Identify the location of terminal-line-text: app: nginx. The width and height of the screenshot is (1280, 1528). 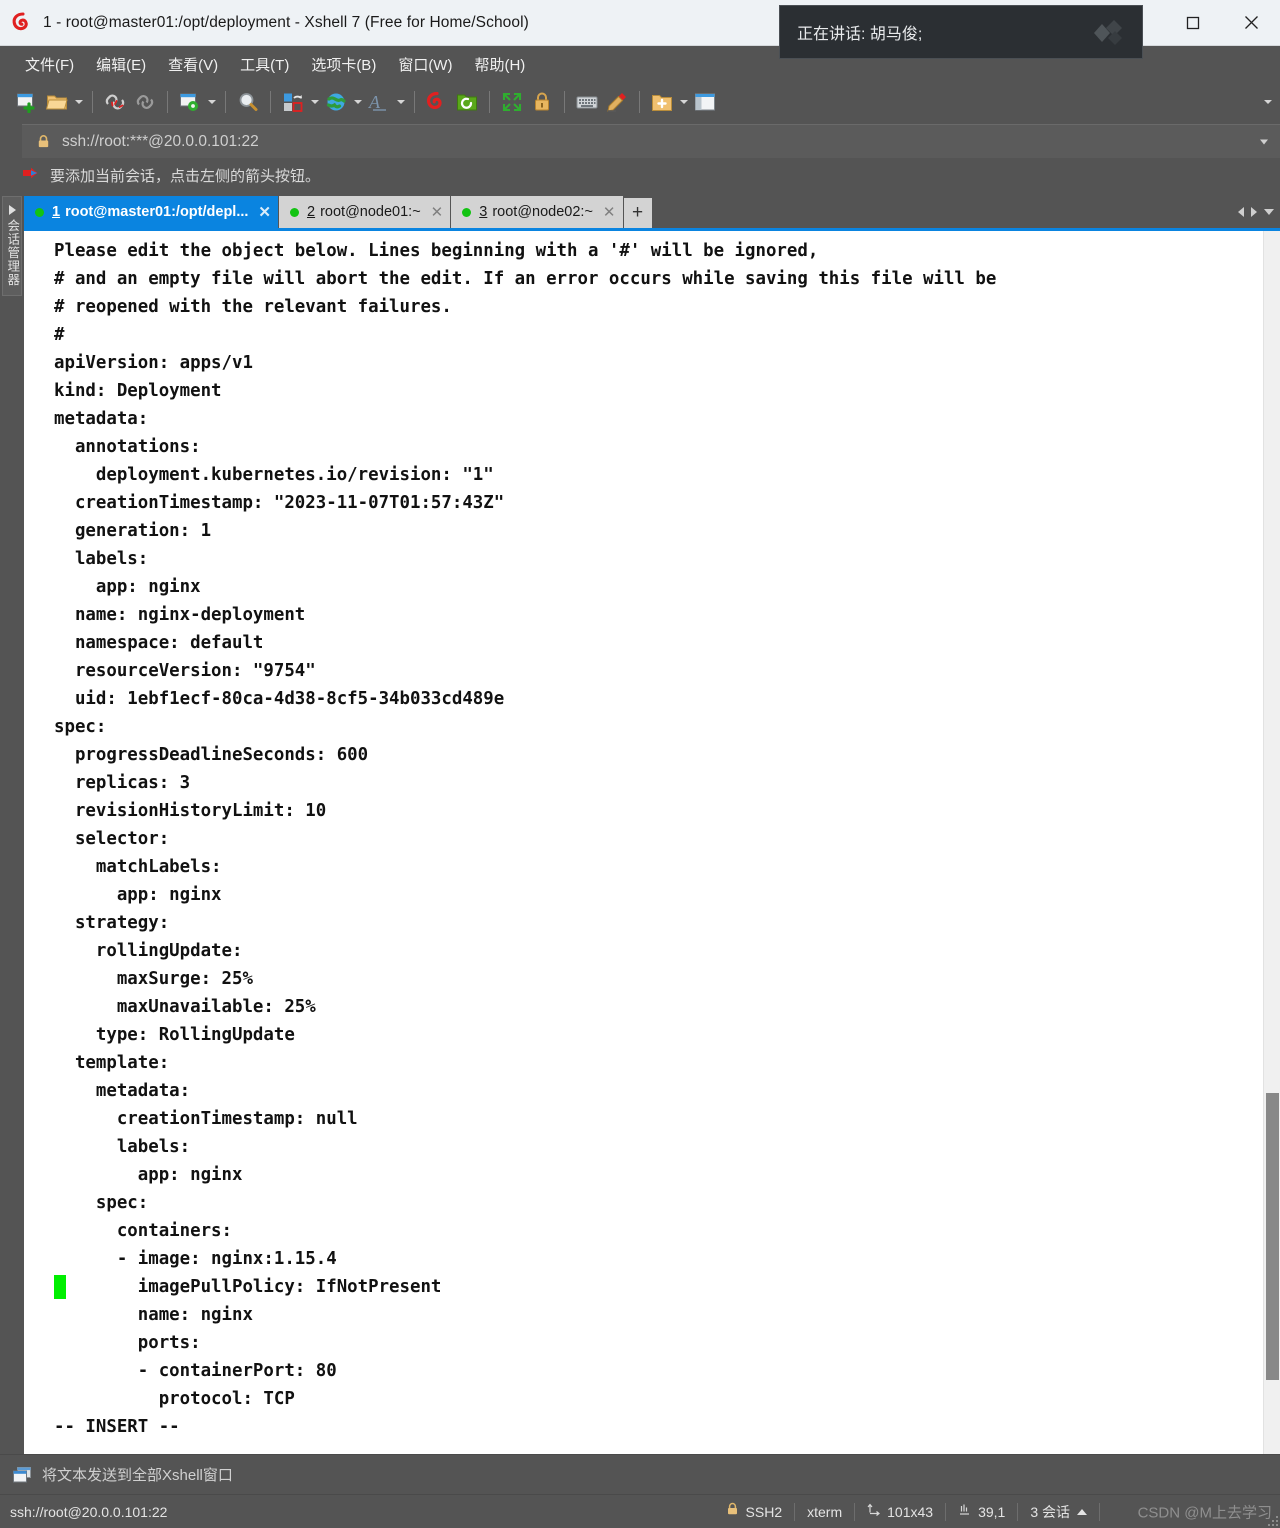
(148, 1175).